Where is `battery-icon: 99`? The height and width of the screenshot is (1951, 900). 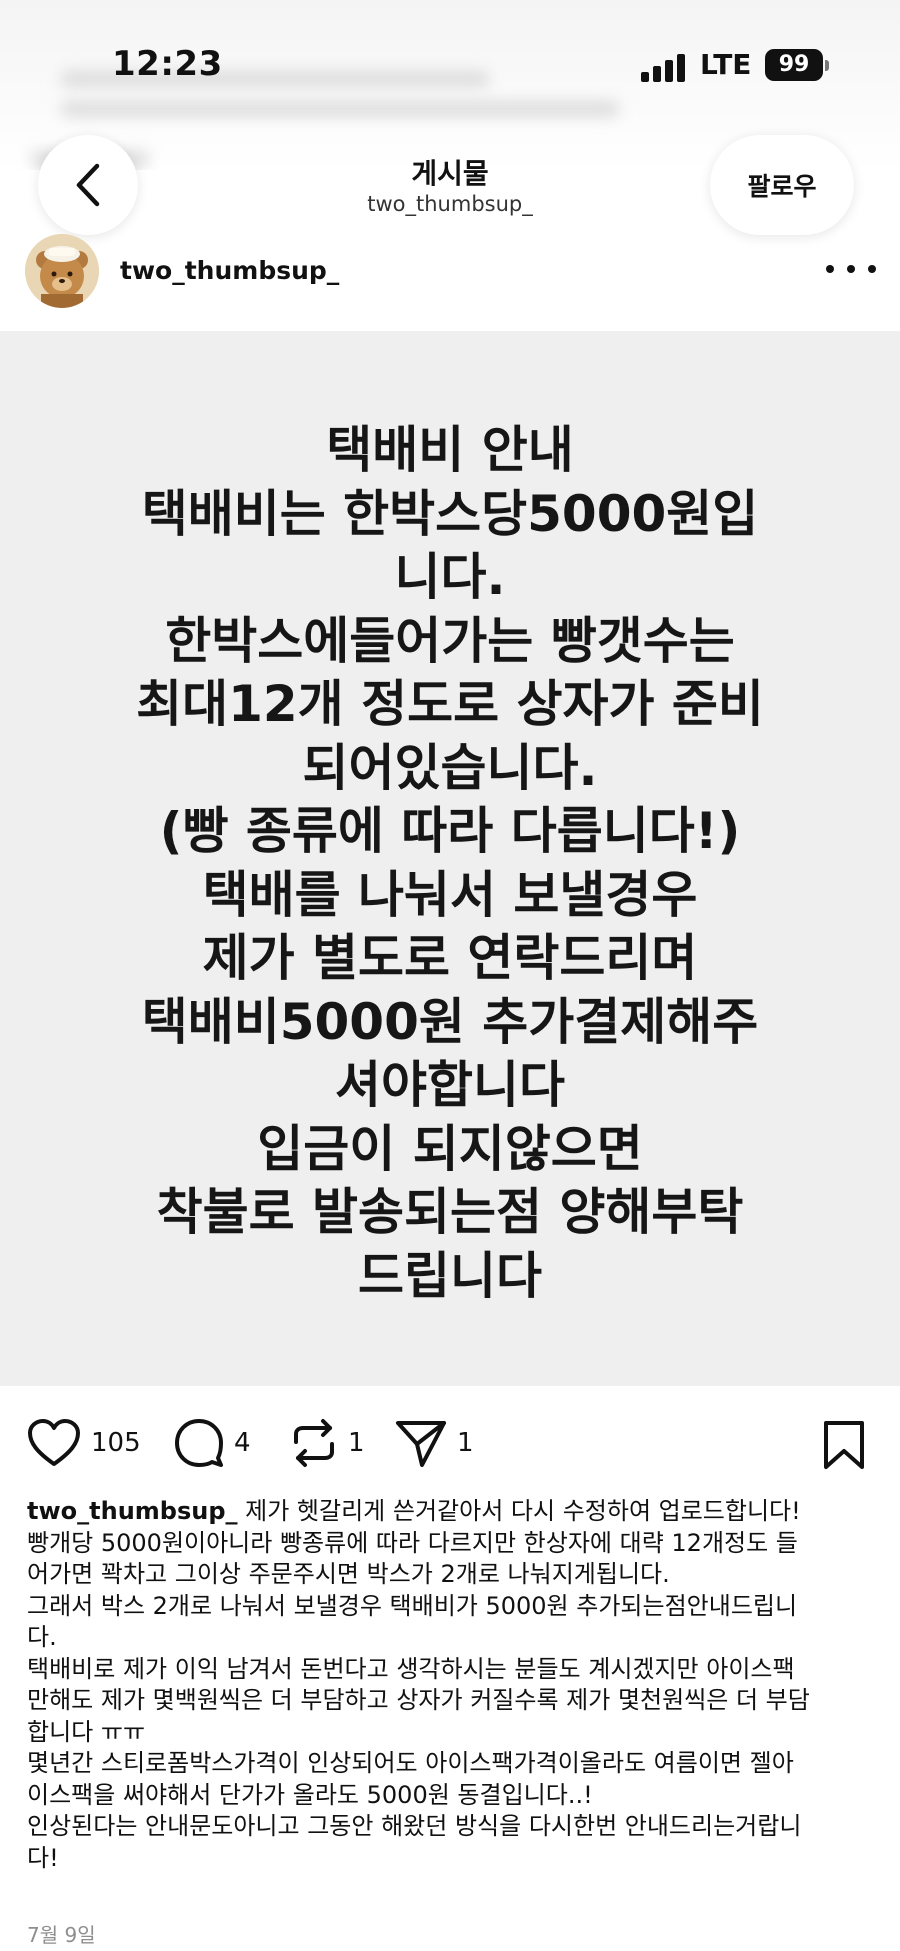
battery-icon: 99 is located at coordinates (794, 65).